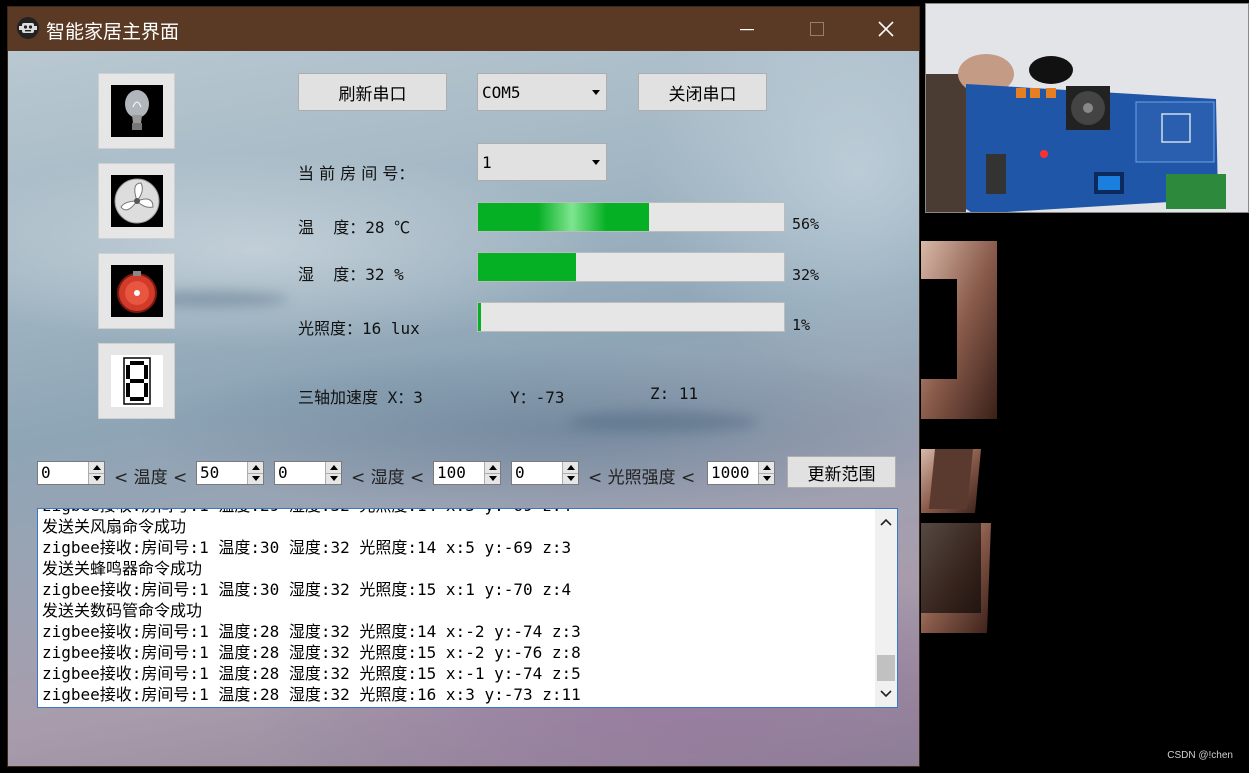  I want to click on light-label: 光照度：16 lux, so click(359, 328).